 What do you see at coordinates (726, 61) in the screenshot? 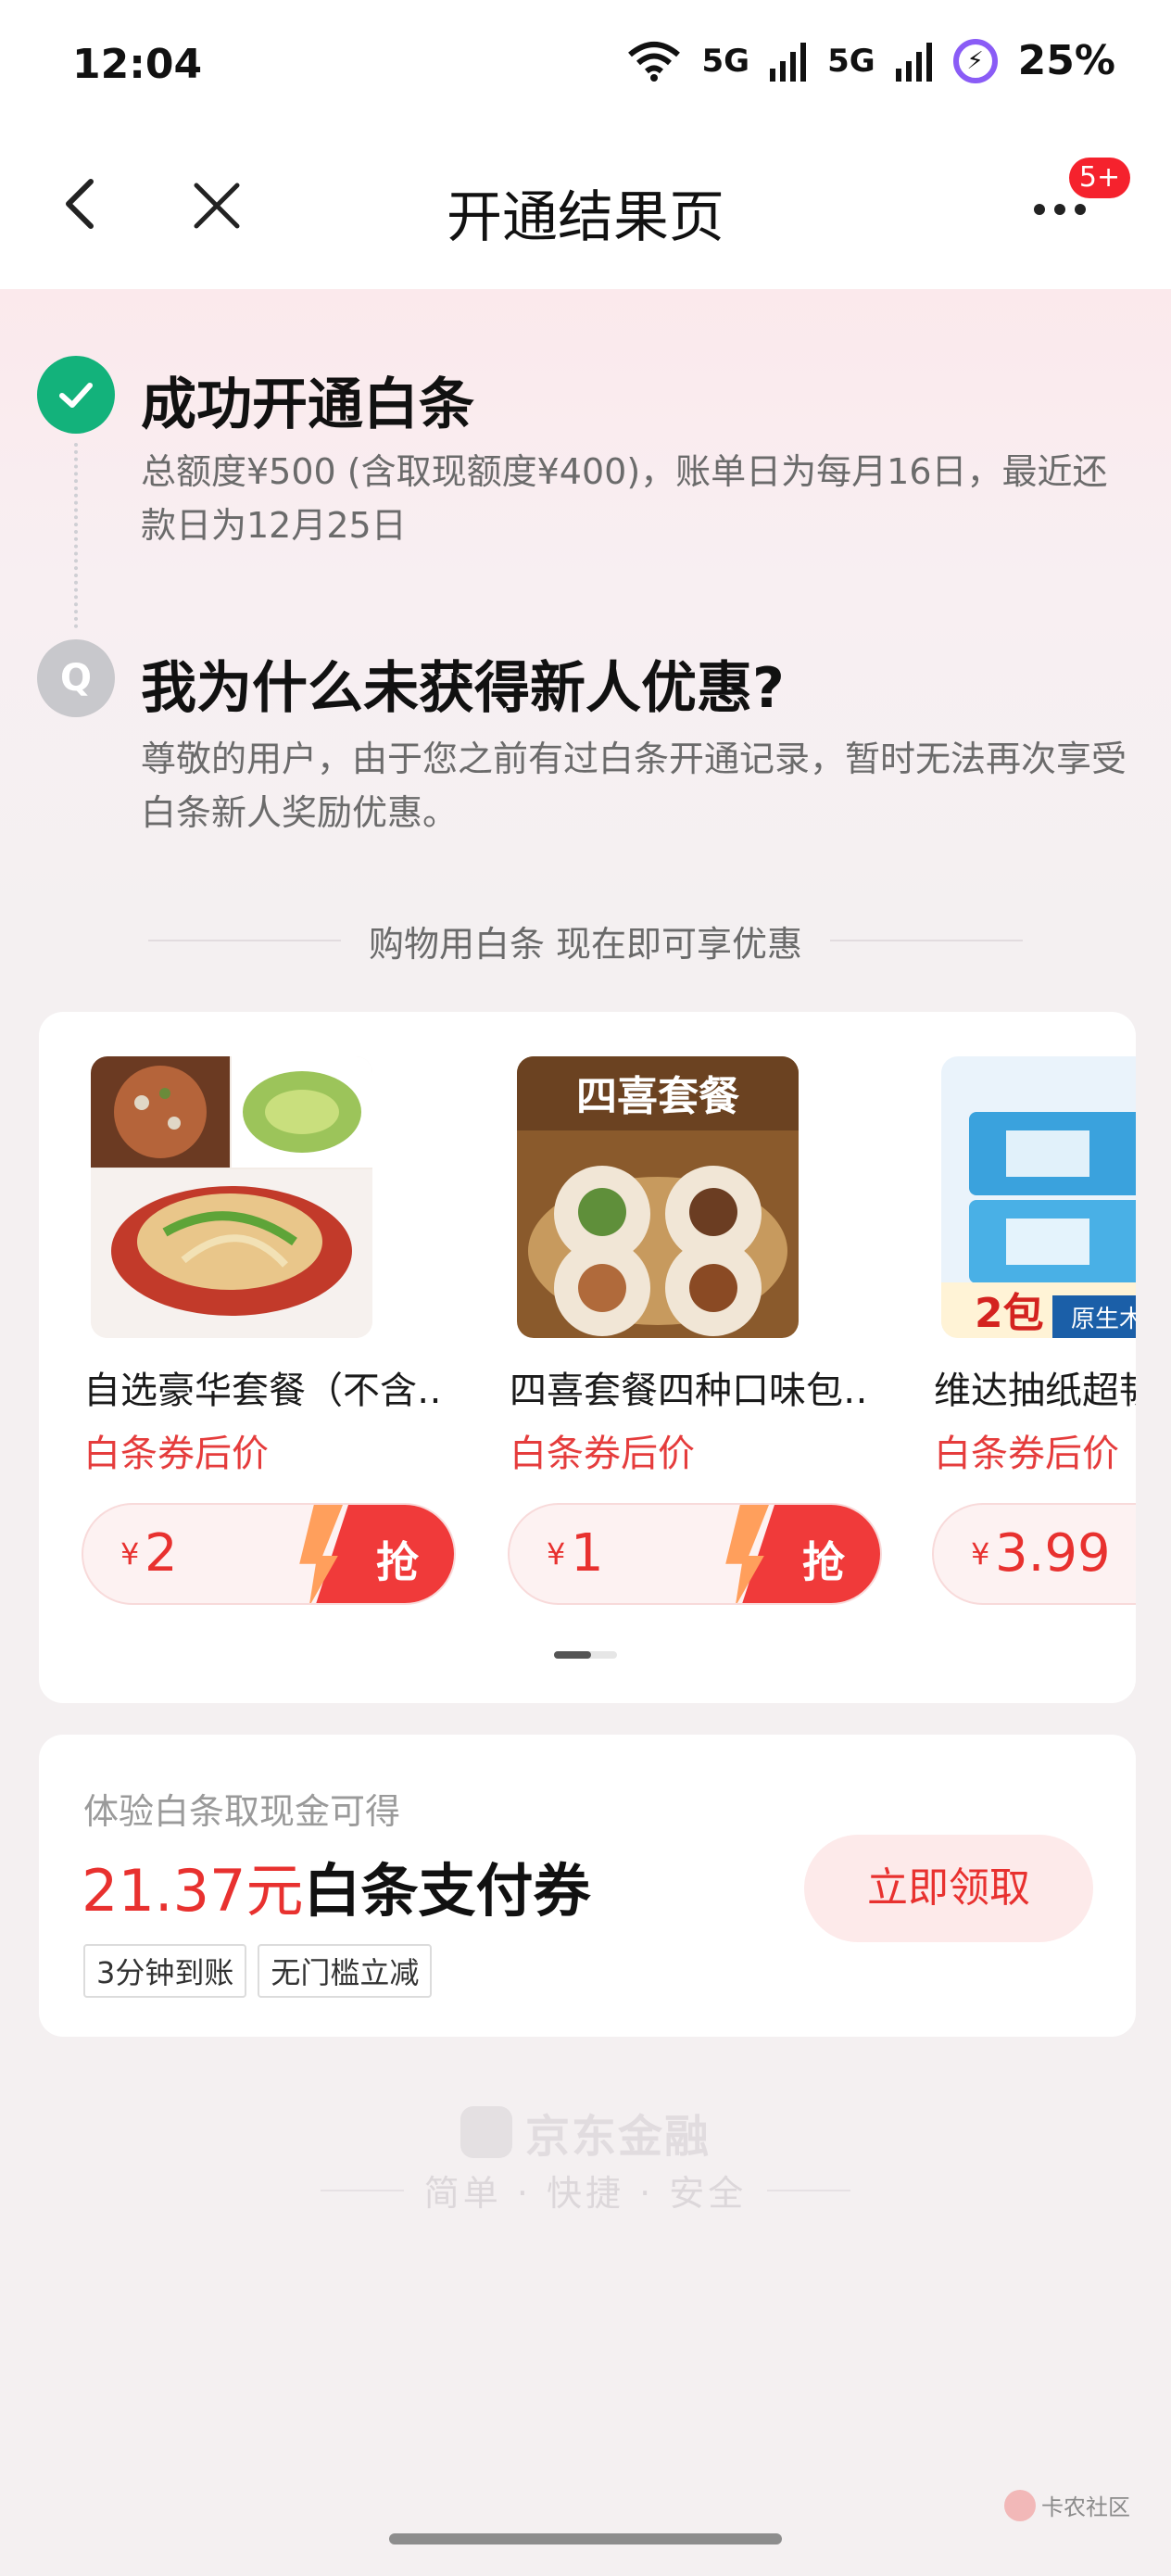
I see `network-label-1: 5G` at bounding box center [726, 61].